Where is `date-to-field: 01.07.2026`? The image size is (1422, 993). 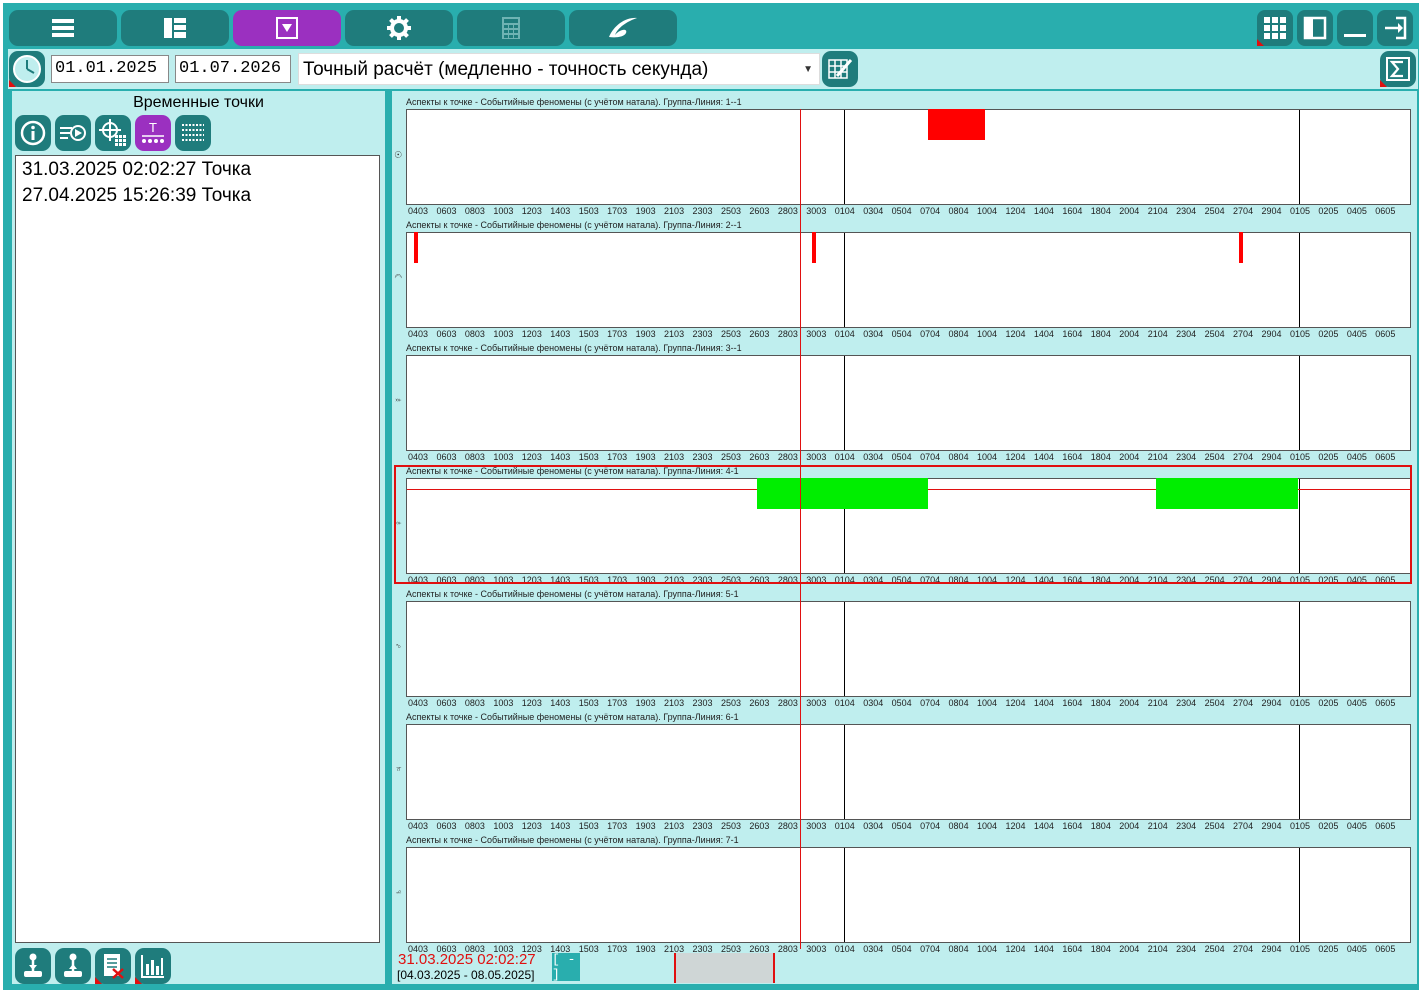 date-to-field: 01.07.2026 is located at coordinates (233, 69).